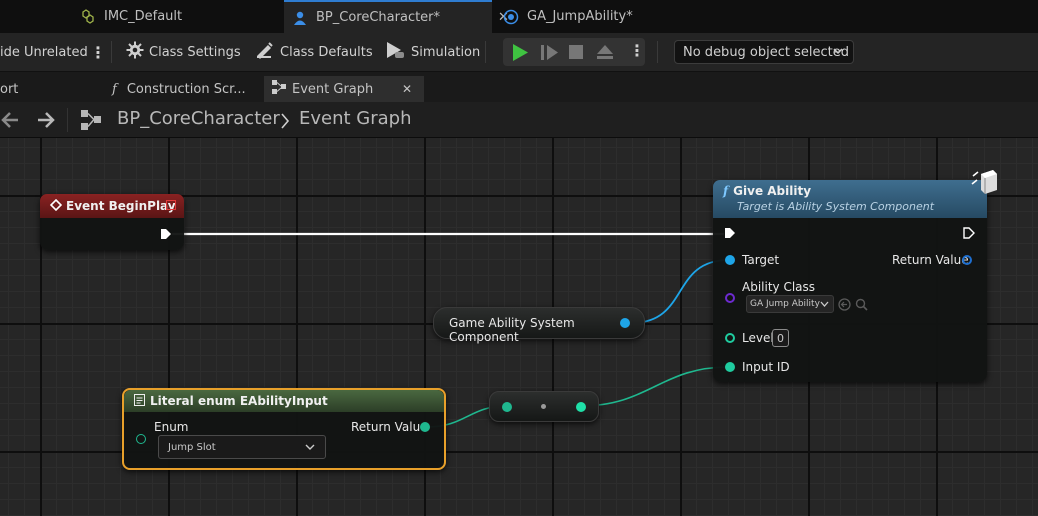  What do you see at coordinates (766, 367) in the screenshot?
I see `input-id-label: Input ID` at bounding box center [766, 367].